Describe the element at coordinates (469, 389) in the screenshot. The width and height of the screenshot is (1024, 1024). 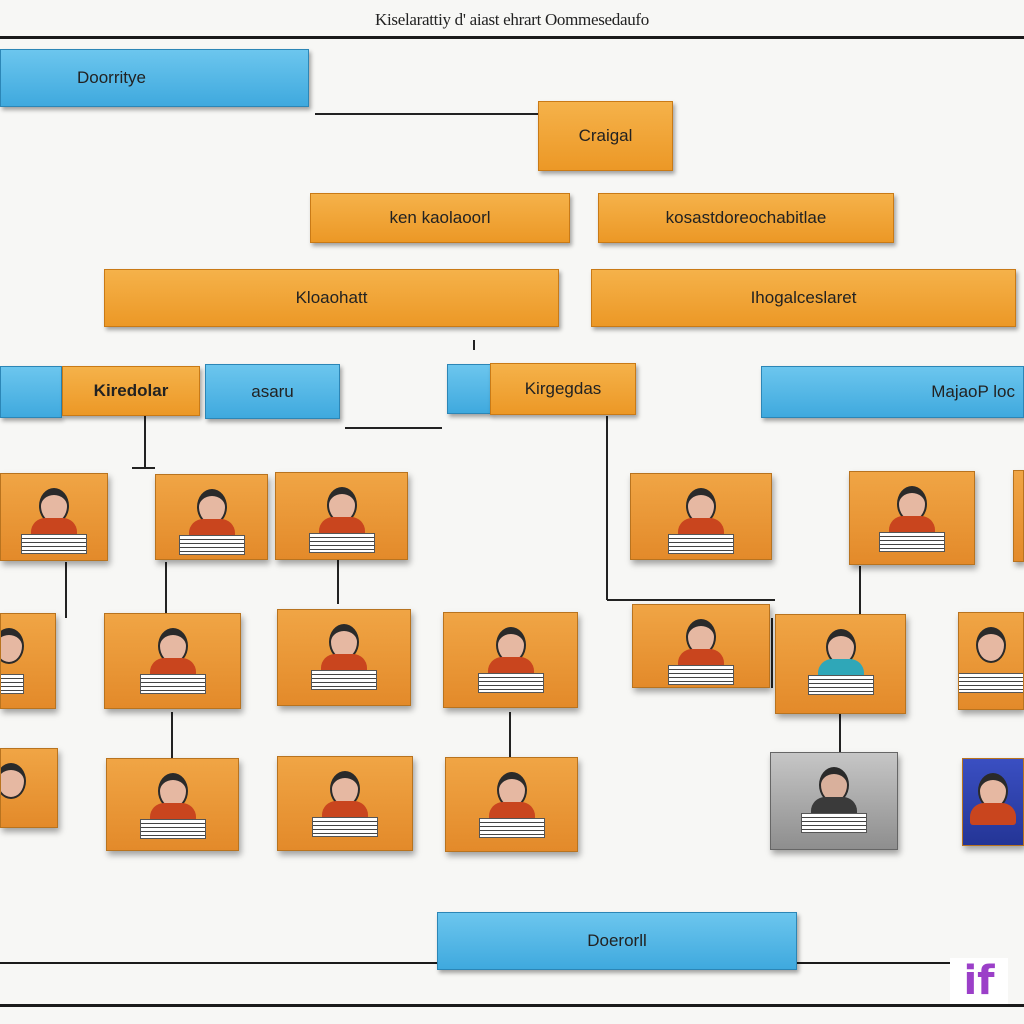
I see `dept-b-left-strip` at that location.